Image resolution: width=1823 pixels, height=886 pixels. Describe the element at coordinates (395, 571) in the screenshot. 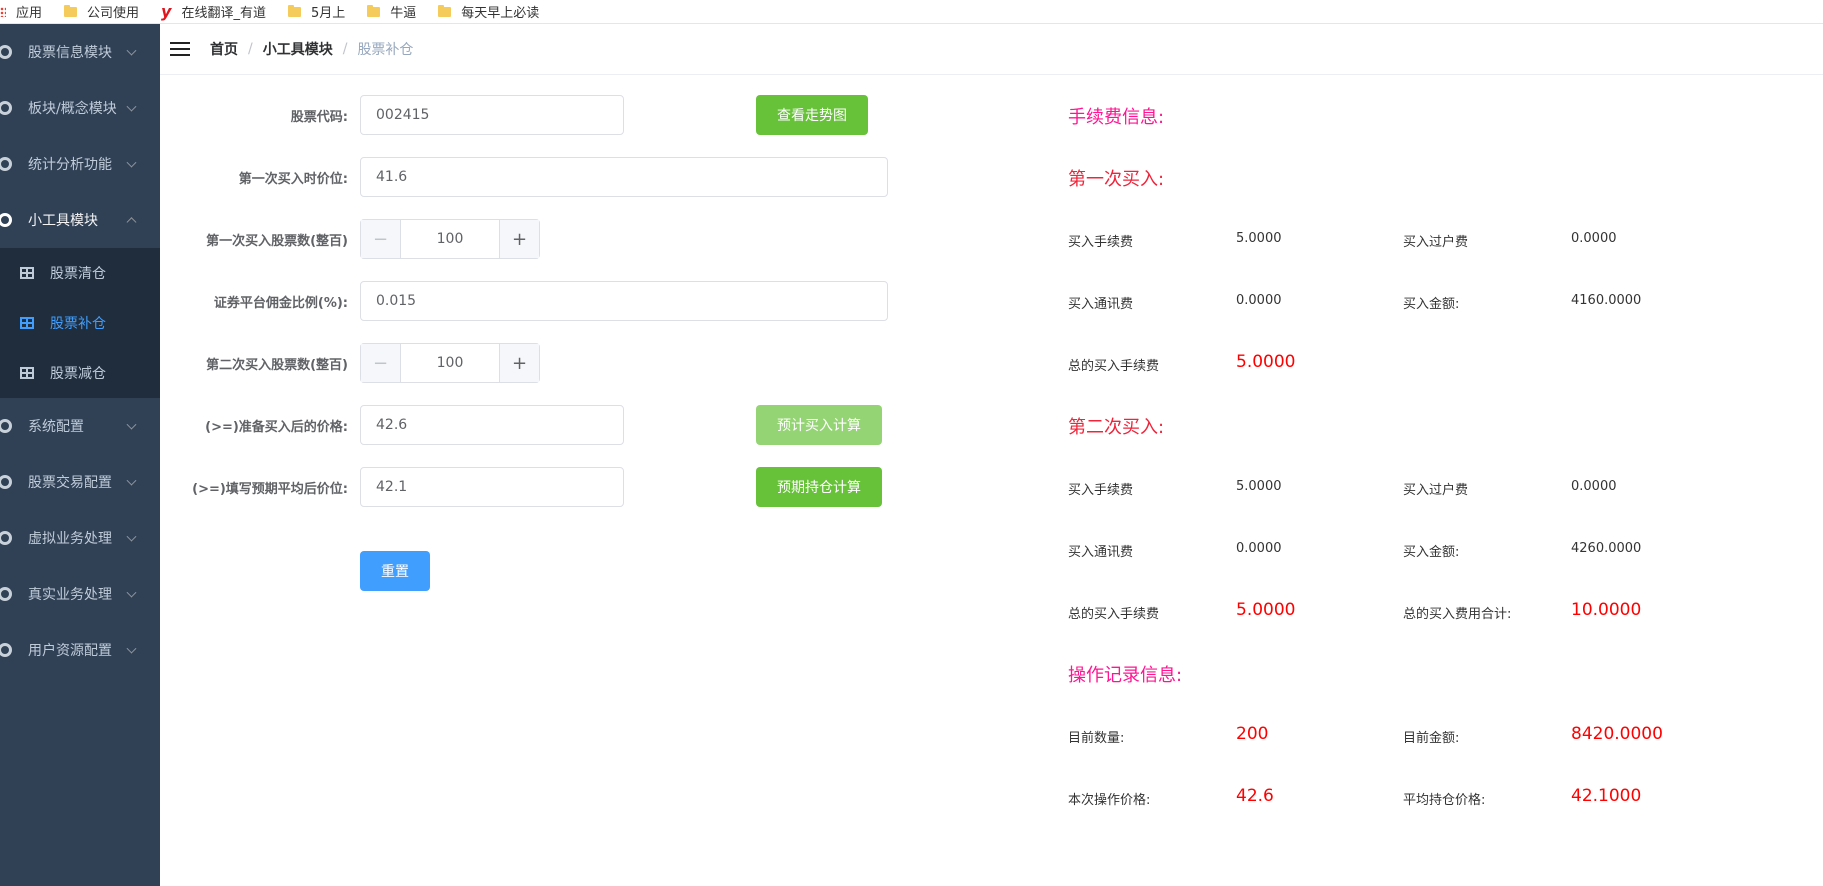

I see `reset-button: 重置` at that location.